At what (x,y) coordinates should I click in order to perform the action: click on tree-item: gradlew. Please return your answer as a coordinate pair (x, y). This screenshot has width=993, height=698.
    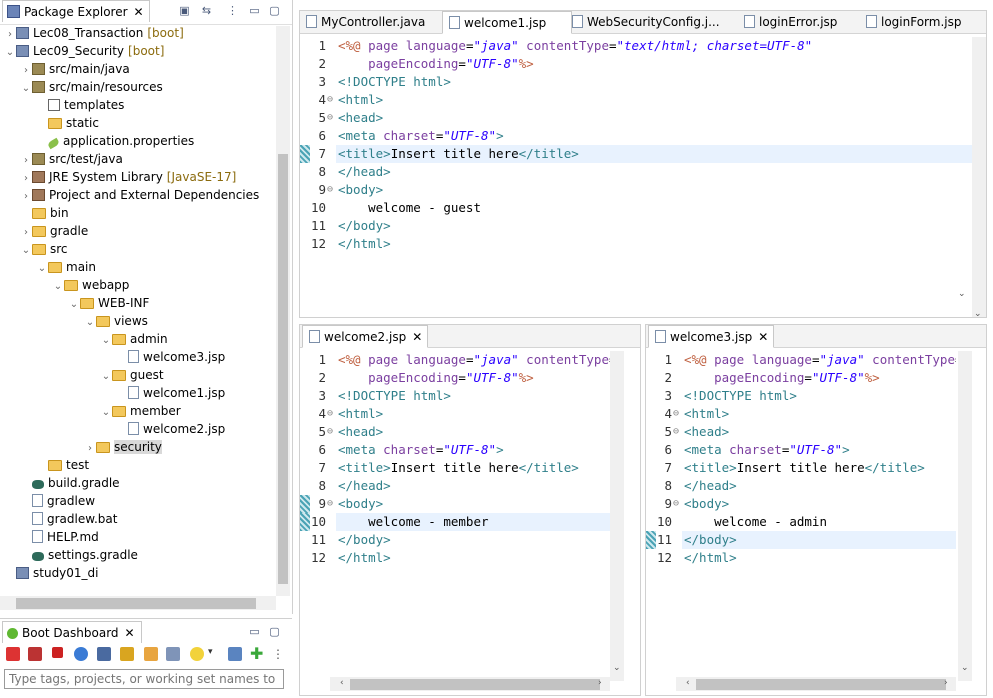
    Looking at the image, I should click on (57, 501).